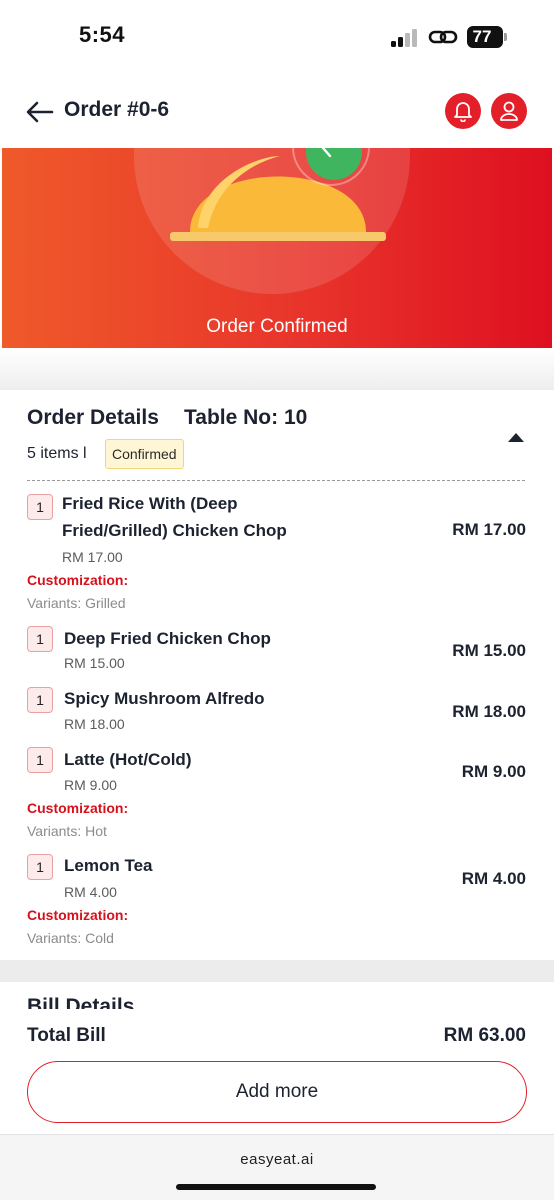 This screenshot has width=554, height=1200. What do you see at coordinates (489, 529) in the screenshot?
I see `item-total-price: RM 17.00` at bounding box center [489, 529].